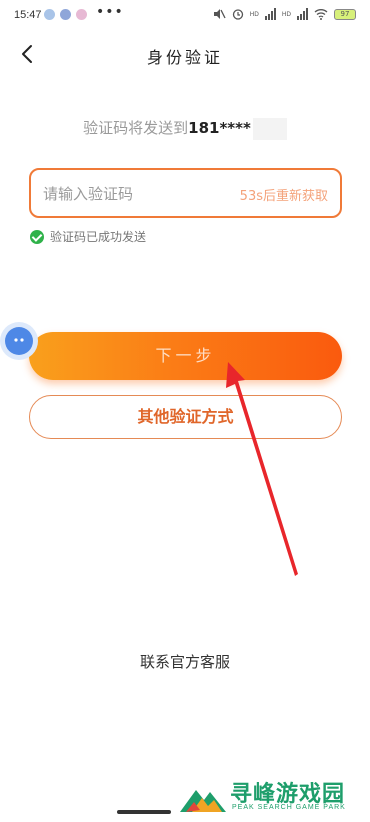  What do you see at coordinates (144, 812) in the screenshot?
I see `home-indicator` at bounding box center [144, 812].